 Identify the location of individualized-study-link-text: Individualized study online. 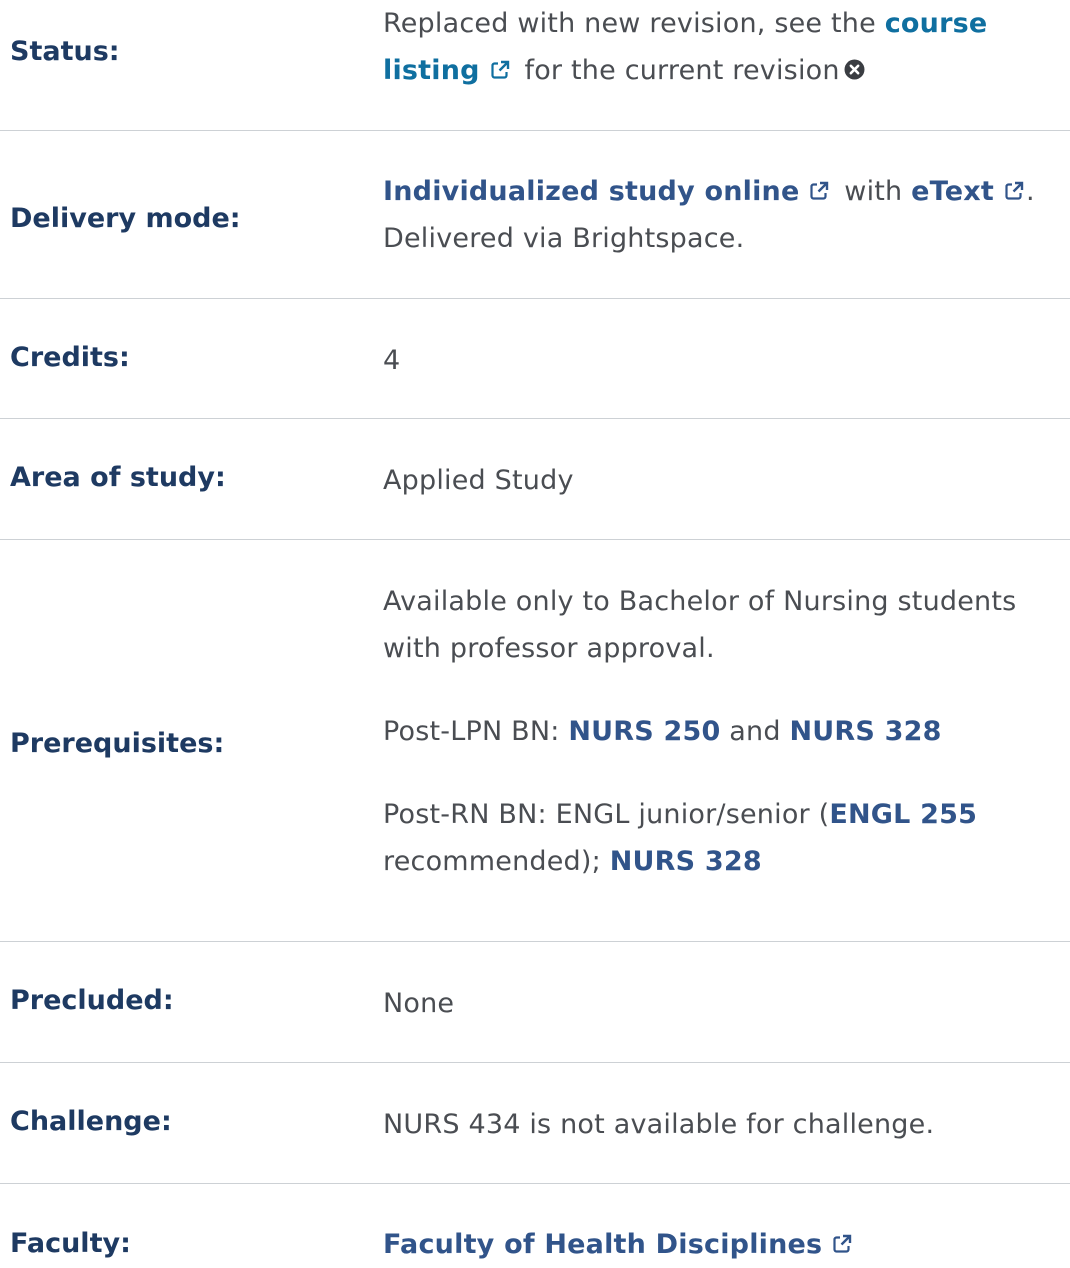
(591, 191).